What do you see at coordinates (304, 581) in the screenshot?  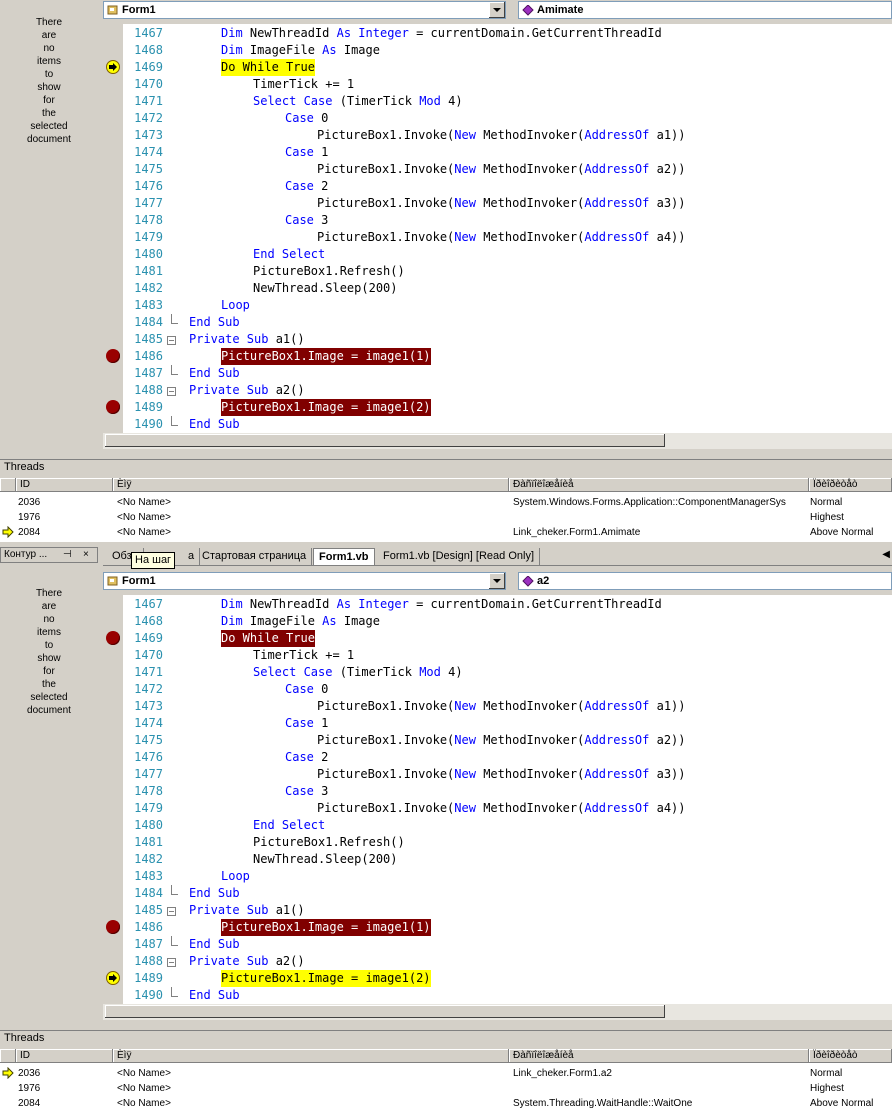 I see `class-combo-bottom: Form1` at bounding box center [304, 581].